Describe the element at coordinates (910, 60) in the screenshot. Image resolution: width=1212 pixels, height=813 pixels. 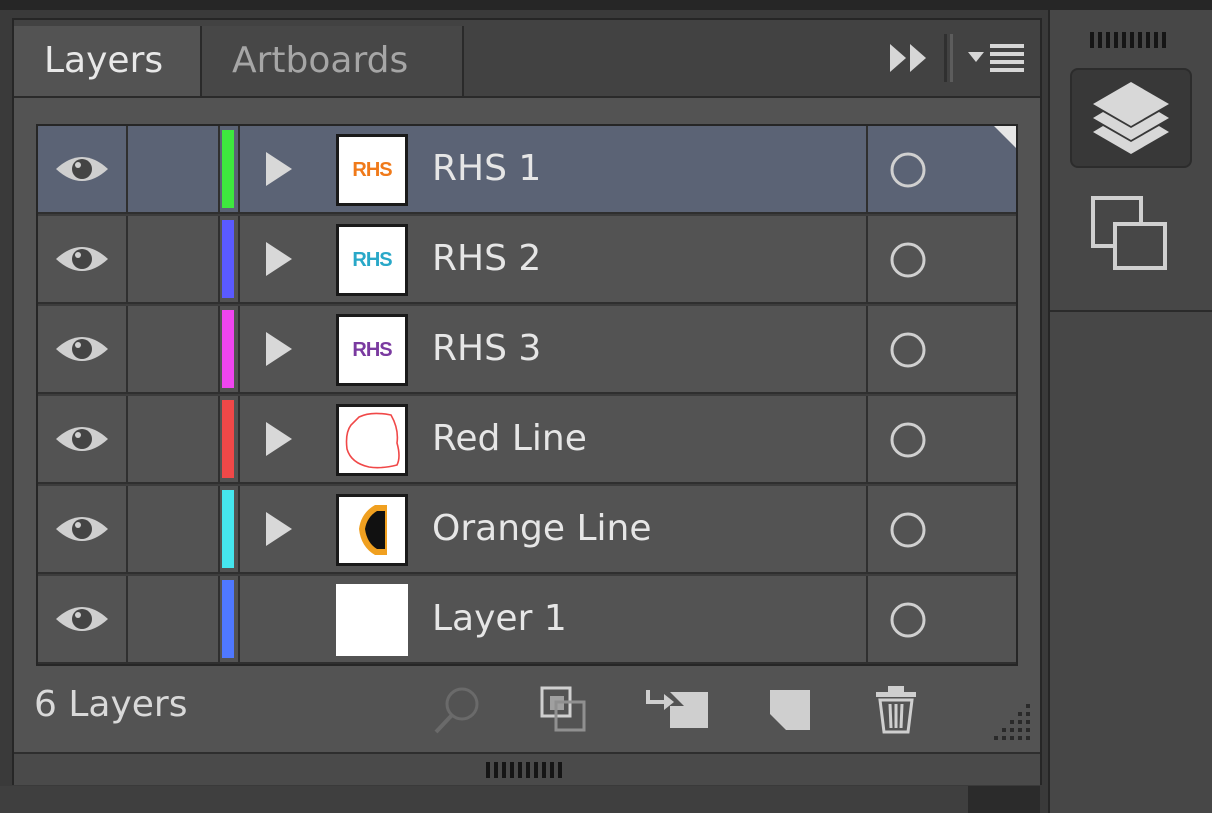
I see `double-chevron-icon` at that location.